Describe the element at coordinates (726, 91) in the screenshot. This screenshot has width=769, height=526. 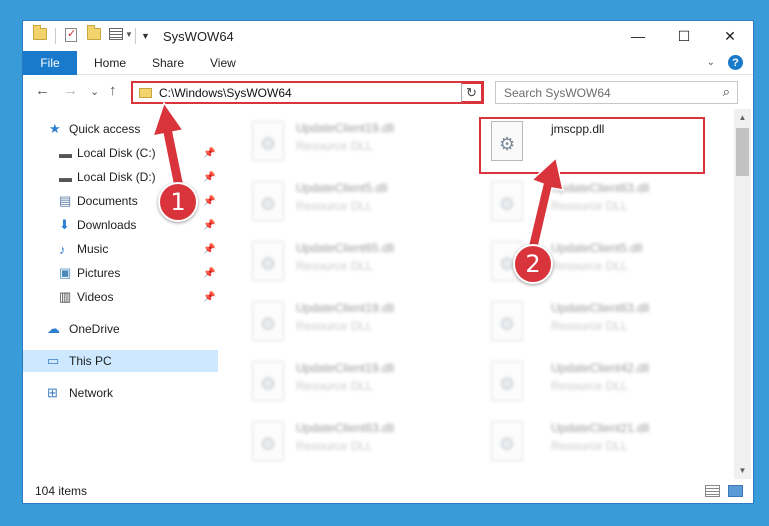
I see `search-icon: ⌕` at that location.